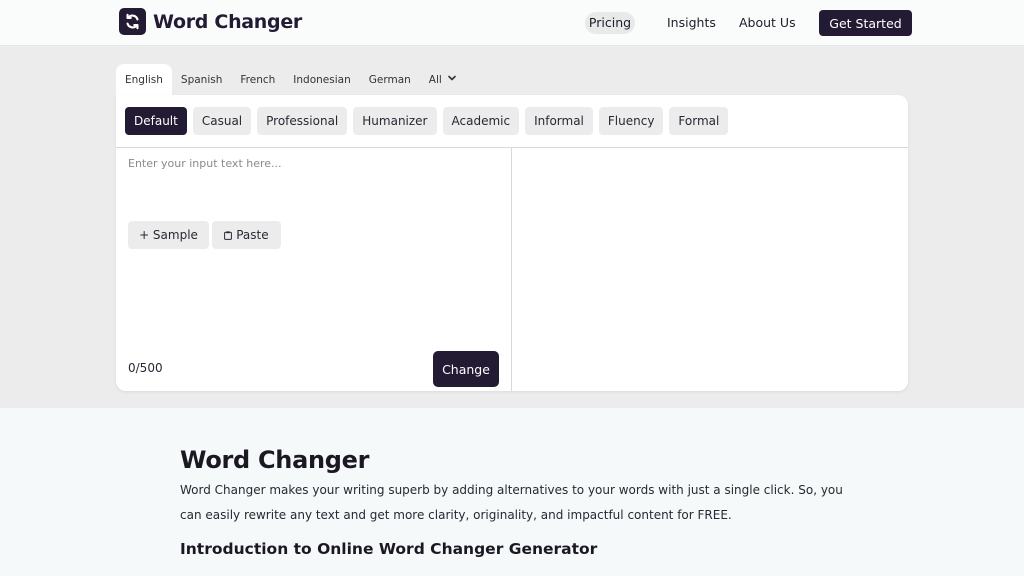  Describe the element at coordinates (145, 368) in the screenshot. I see `character-counter: 0/500` at that location.